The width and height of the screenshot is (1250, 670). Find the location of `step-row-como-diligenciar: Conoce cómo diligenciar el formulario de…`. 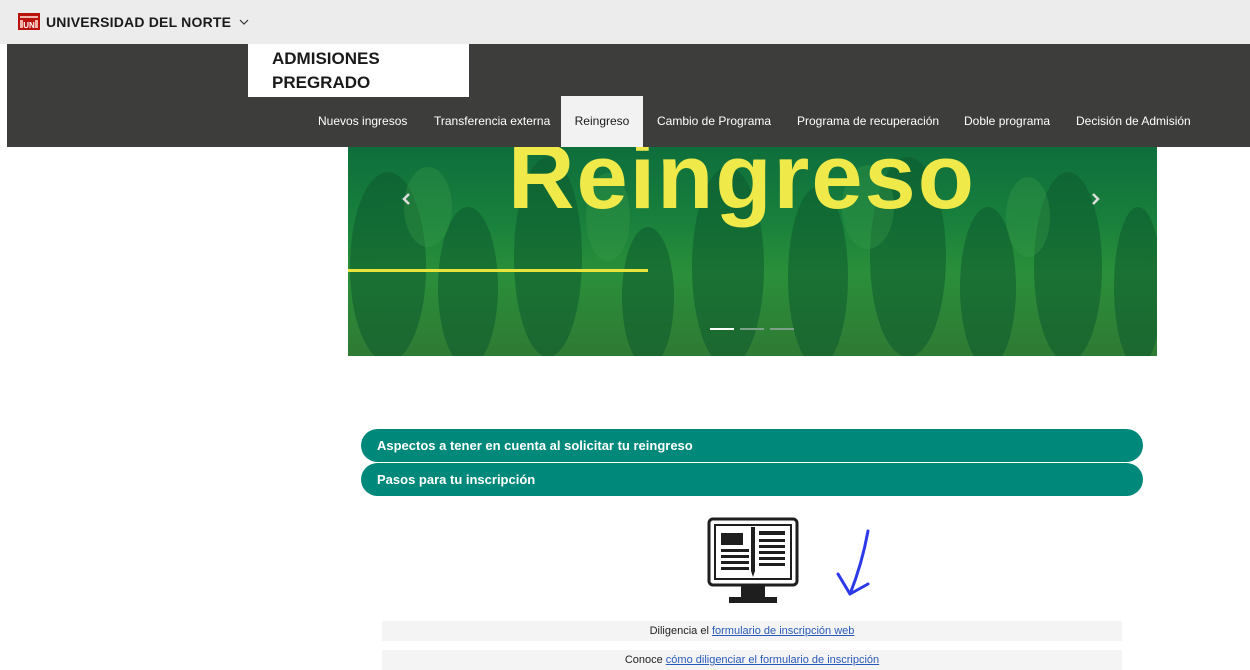

step-row-como-diligenciar: Conoce cómo diligenciar el formulario de… is located at coordinates (752, 660).